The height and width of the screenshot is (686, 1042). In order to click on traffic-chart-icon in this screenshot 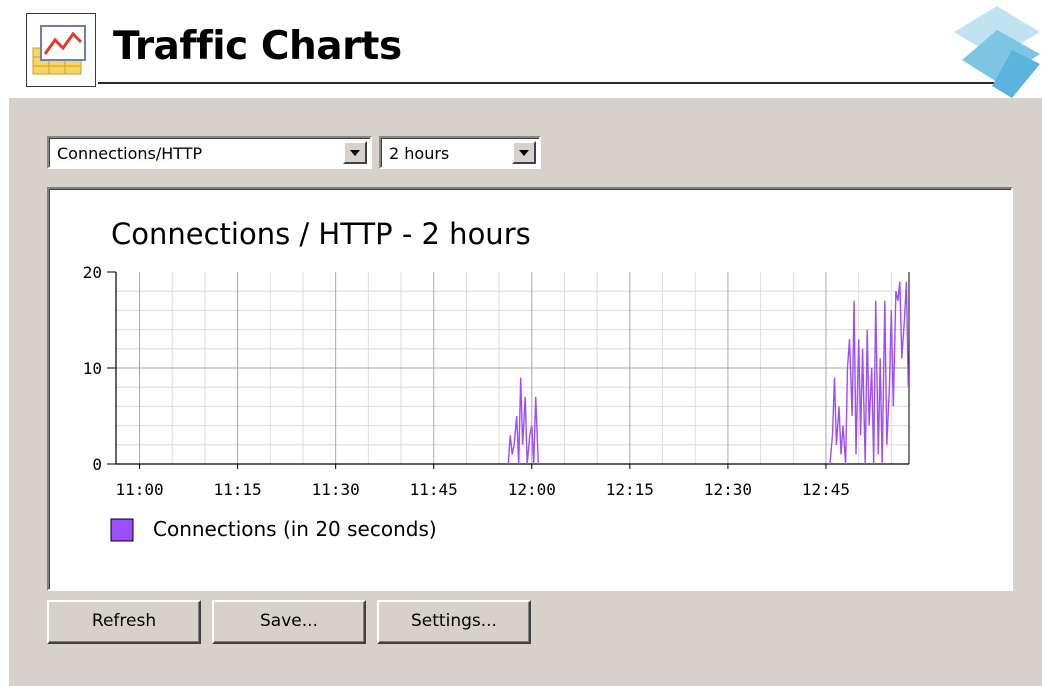, I will do `click(61, 50)`.